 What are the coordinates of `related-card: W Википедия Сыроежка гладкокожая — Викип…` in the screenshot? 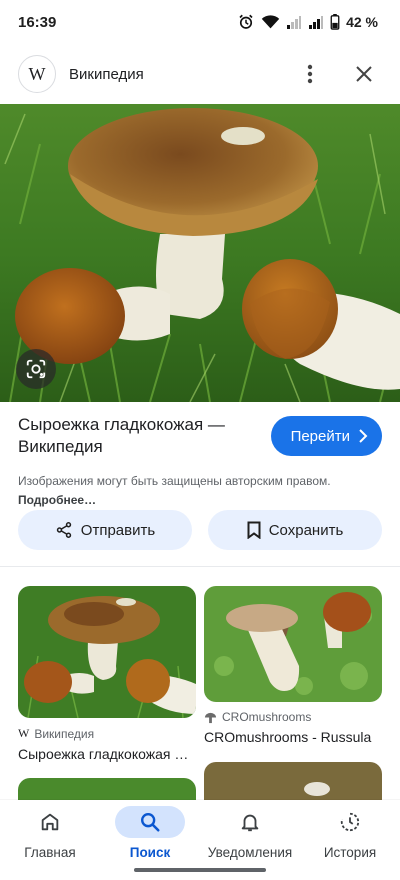 It's located at (107, 674).